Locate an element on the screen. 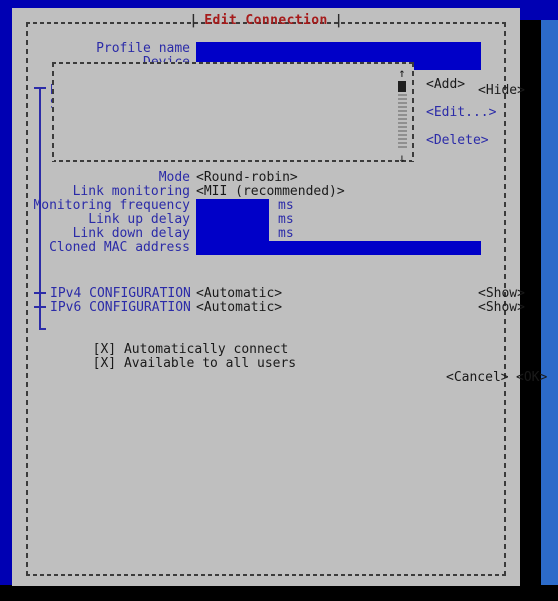 The image size is (558, 601). scrollbar-track is located at coordinates (402, 122).